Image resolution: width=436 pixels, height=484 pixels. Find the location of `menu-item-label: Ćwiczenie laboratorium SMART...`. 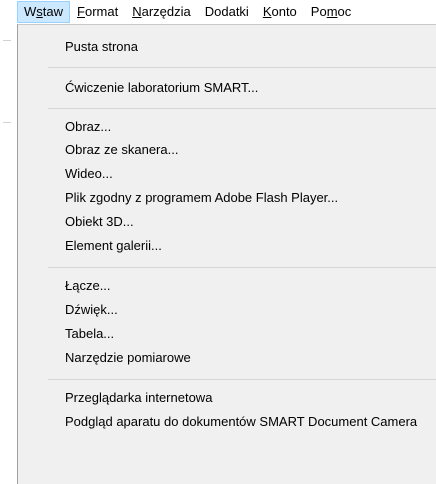

menu-item-label: Ćwiczenie laboratorium SMART... is located at coordinates (162, 87).